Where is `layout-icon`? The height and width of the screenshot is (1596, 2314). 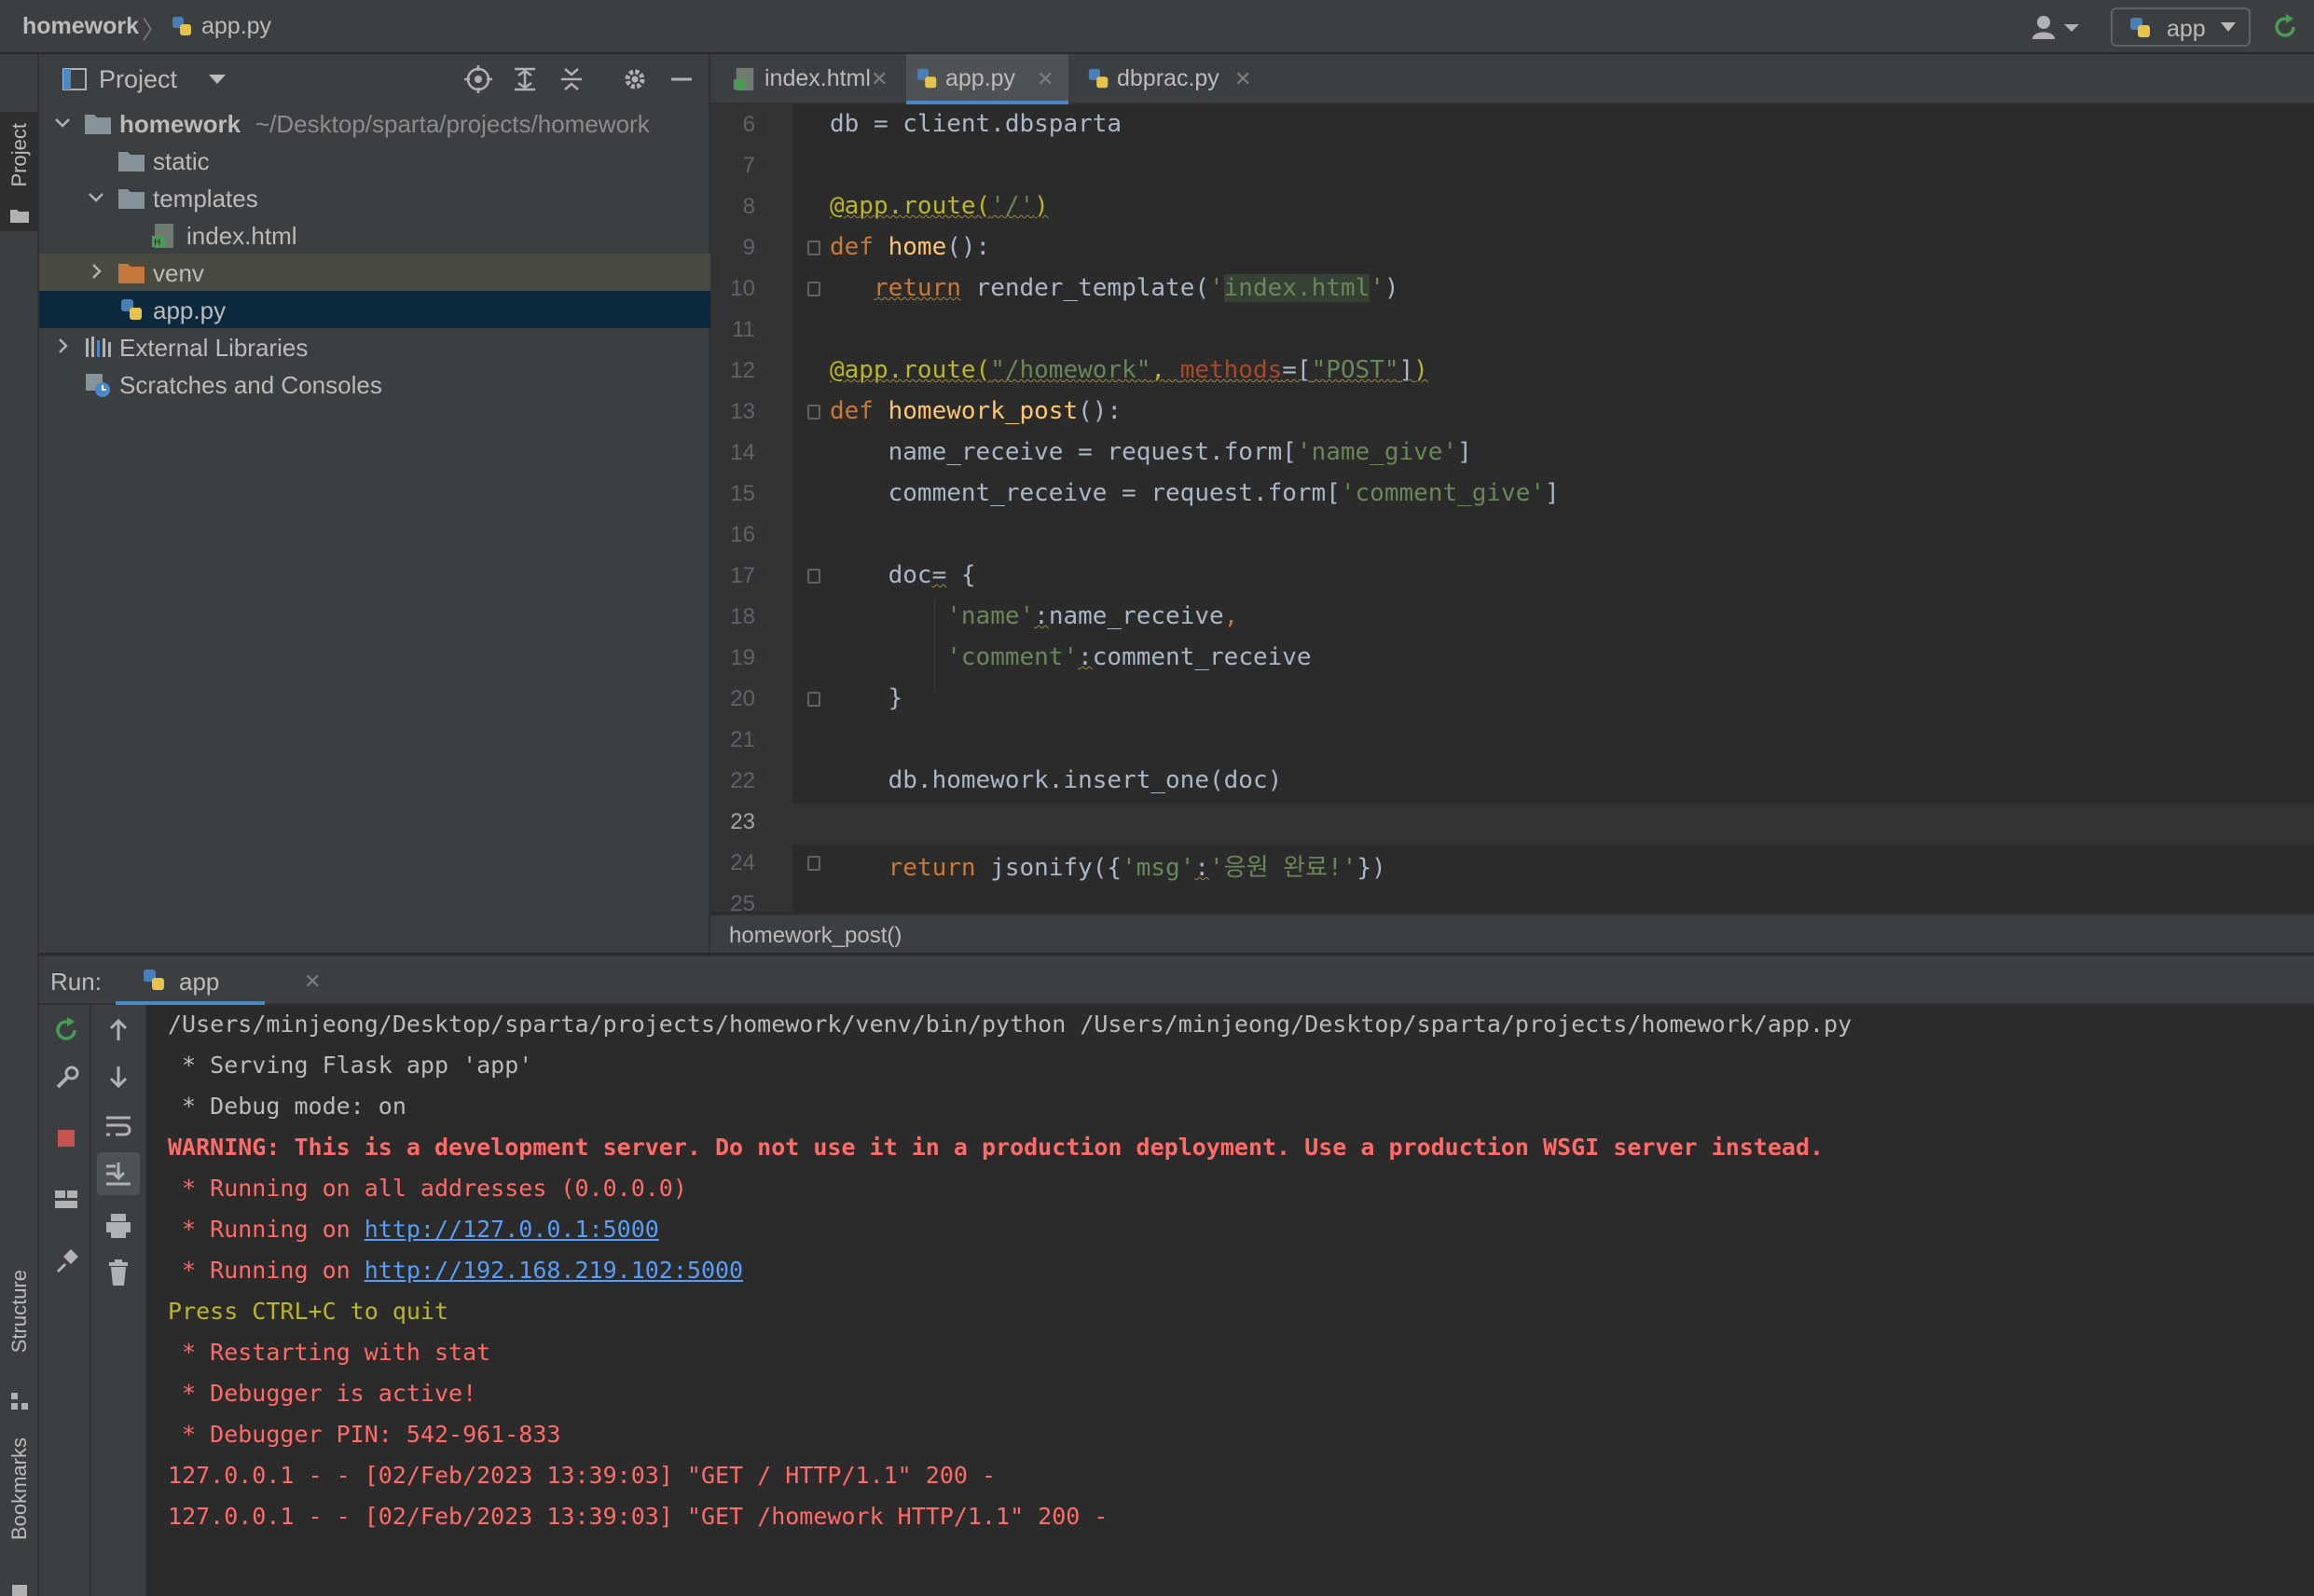 layout-icon is located at coordinates (66, 1200).